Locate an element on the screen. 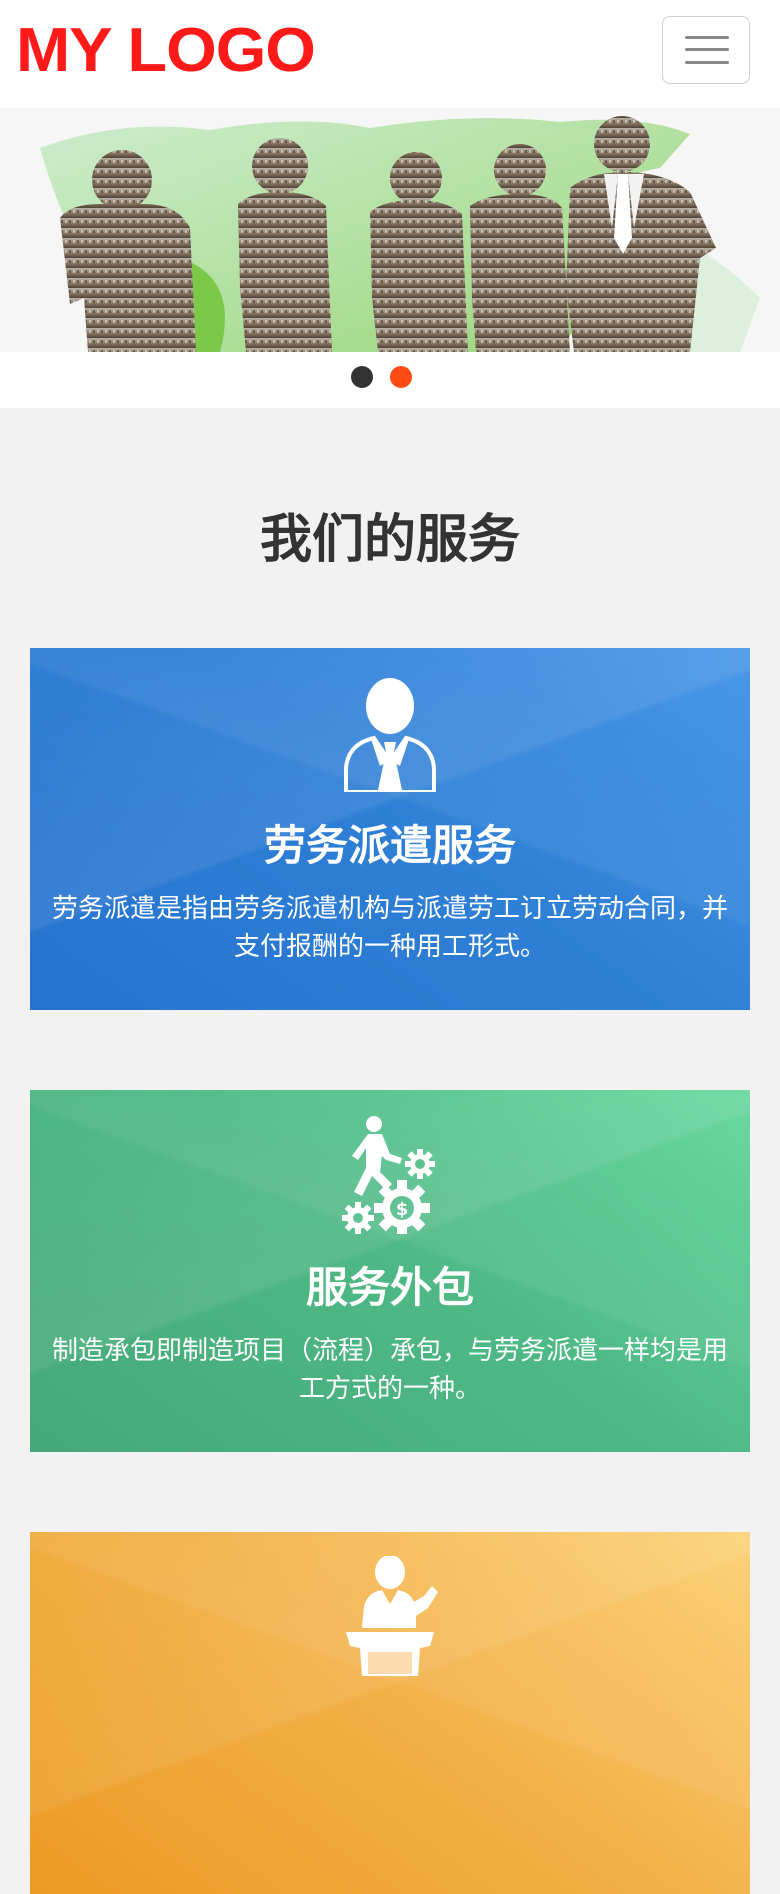  businessman-icon is located at coordinates (390, 735).